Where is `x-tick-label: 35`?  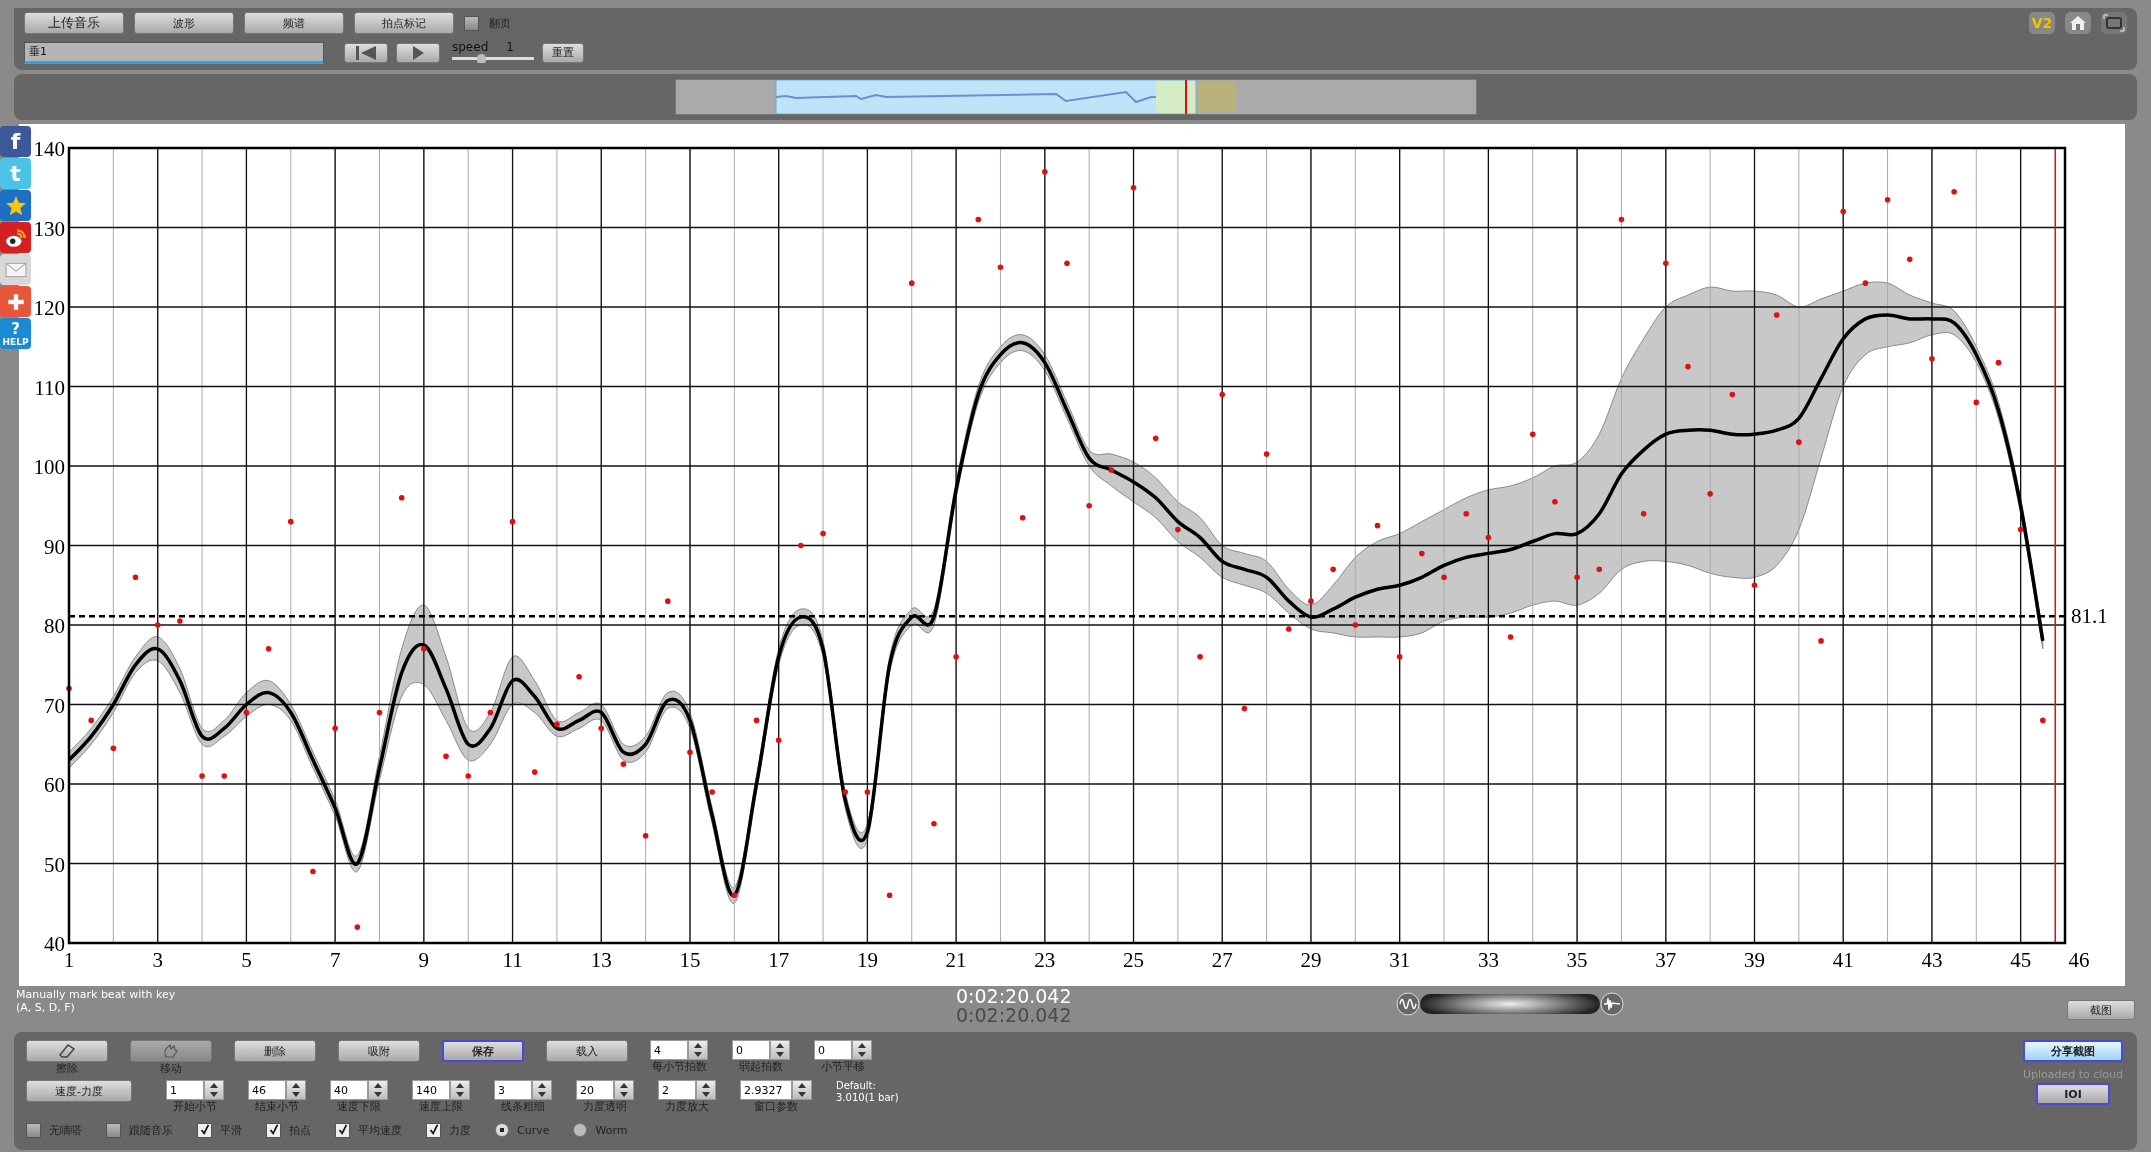
x-tick-label: 35 is located at coordinates (1577, 960).